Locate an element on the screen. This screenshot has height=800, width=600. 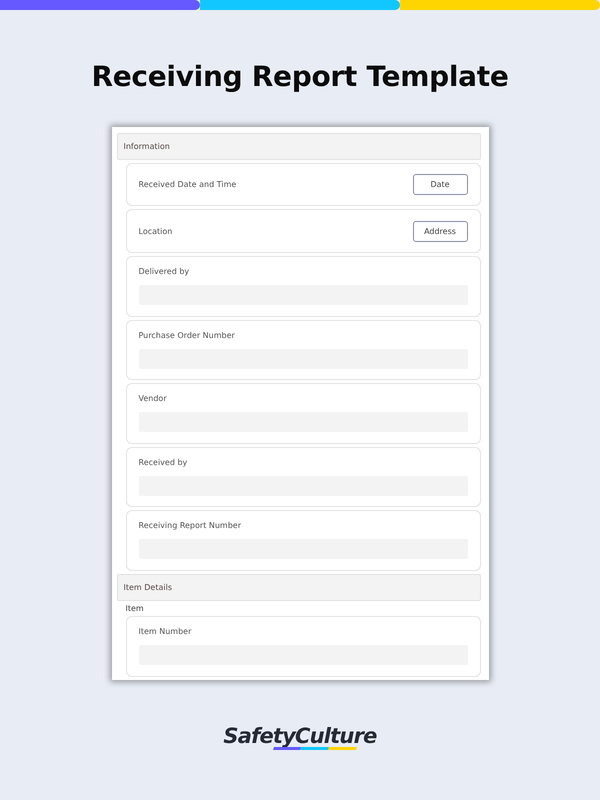
field-label: Purchase Order Number is located at coordinates (187, 335).